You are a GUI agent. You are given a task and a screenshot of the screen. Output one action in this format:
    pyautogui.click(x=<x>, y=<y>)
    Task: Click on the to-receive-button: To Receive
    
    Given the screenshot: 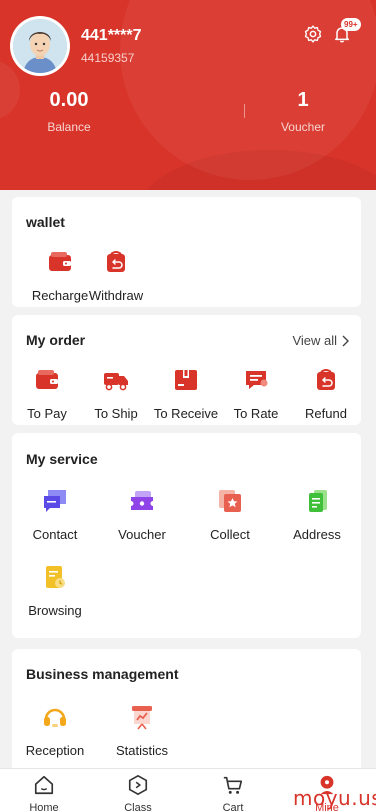 What is the action you would take?
    pyautogui.click(x=186, y=394)
    